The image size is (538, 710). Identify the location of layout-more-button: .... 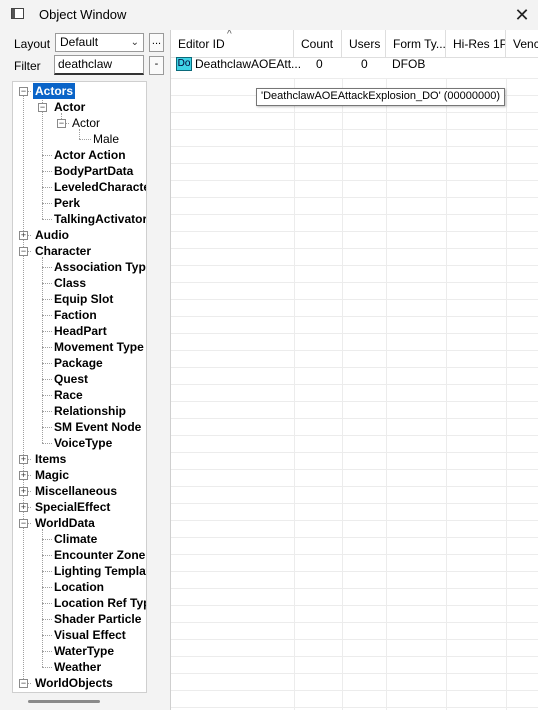
(156, 42).